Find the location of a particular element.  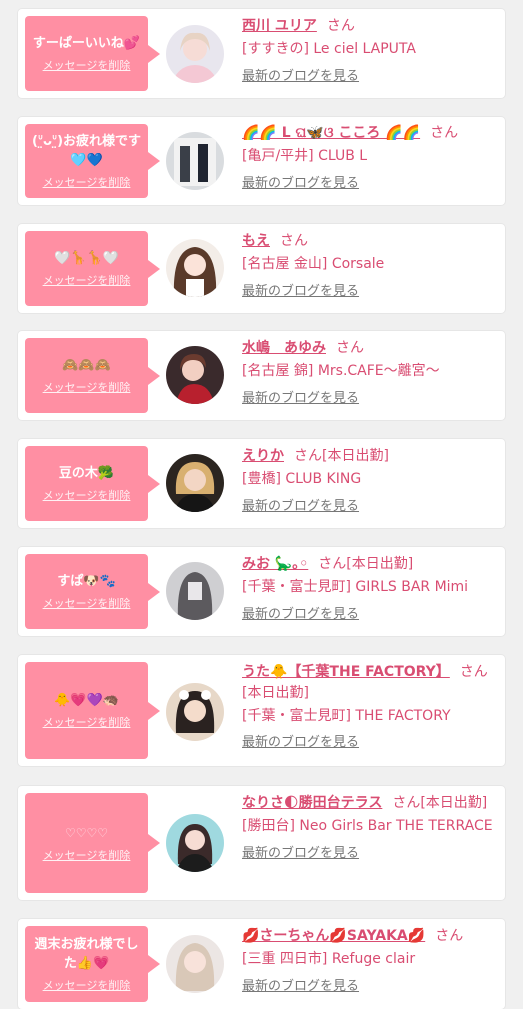

cast-name-link: 水嶋 あゆみ is located at coordinates (284, 348).